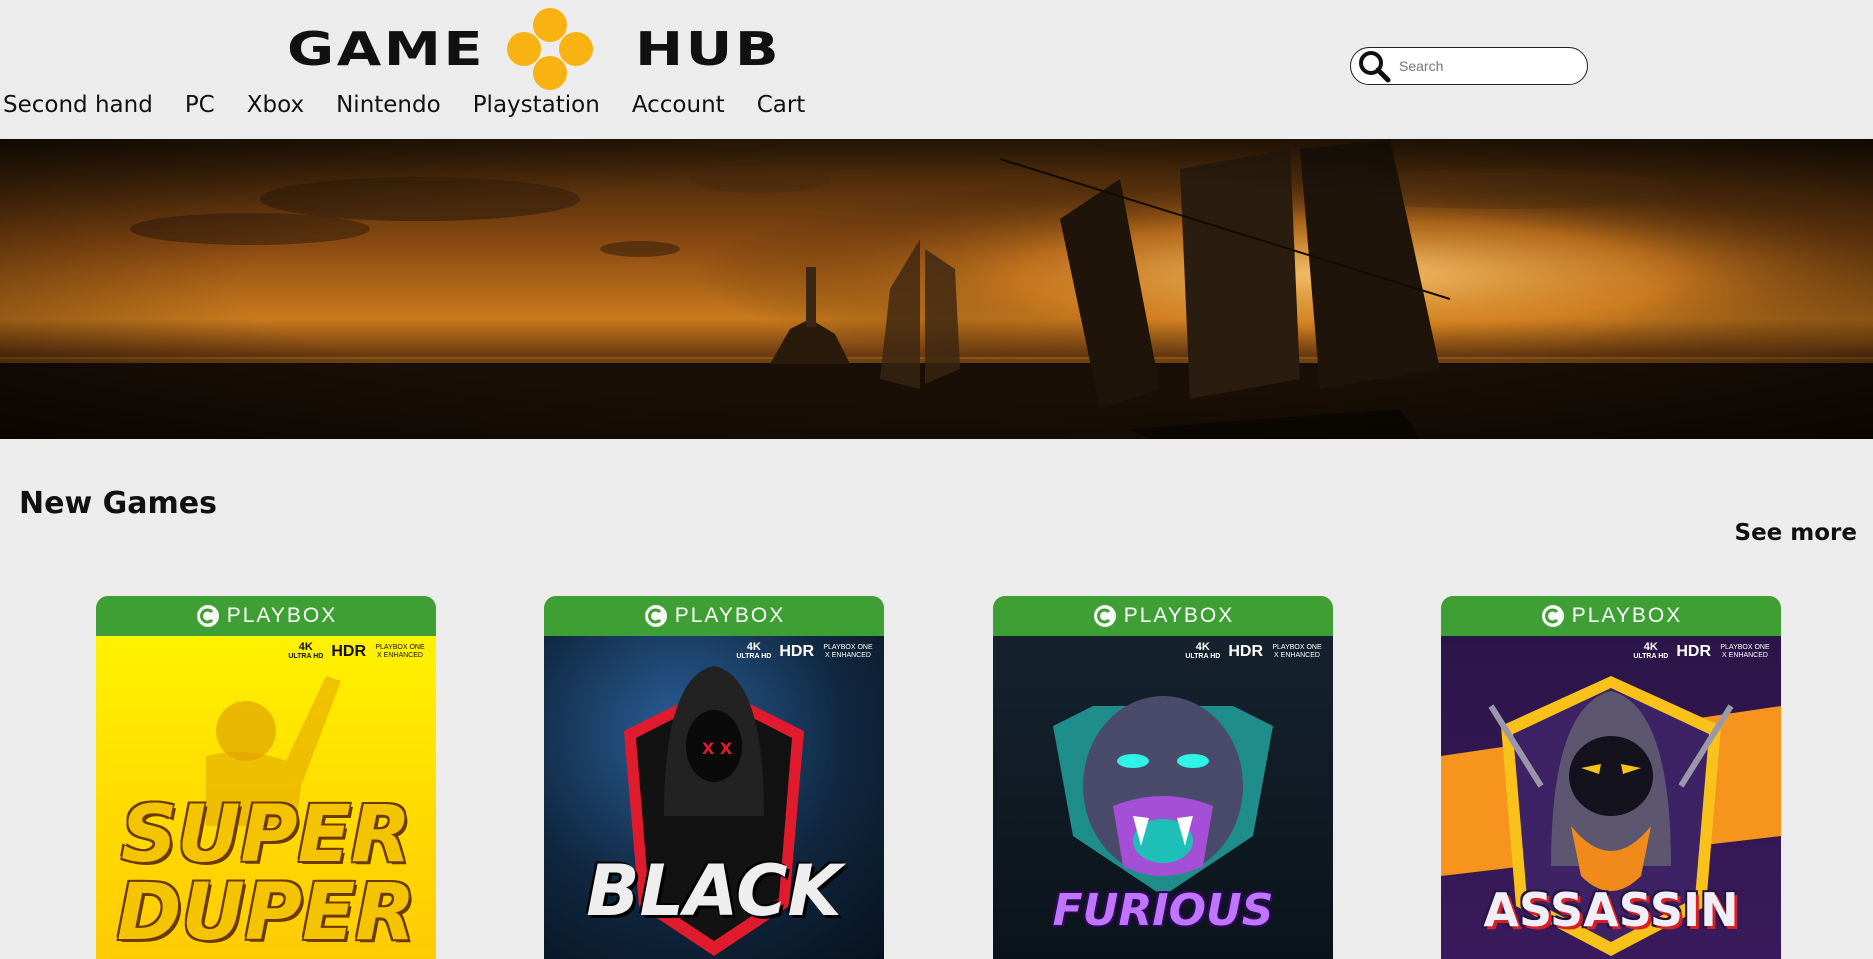 The height and width of the screenshot is (959, 1873). What do you see at coordinates (1489, 66) in the screenshot?
I see `search-input` at bounding box center [1489, 66].